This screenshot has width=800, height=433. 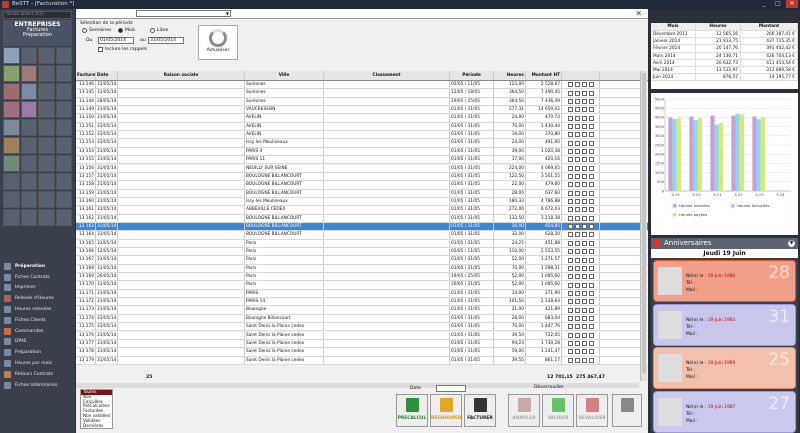 What do you see at coordinates (107, 75) in the screenshot?
I see `col-date: Date` at bounding box center [107, 75].